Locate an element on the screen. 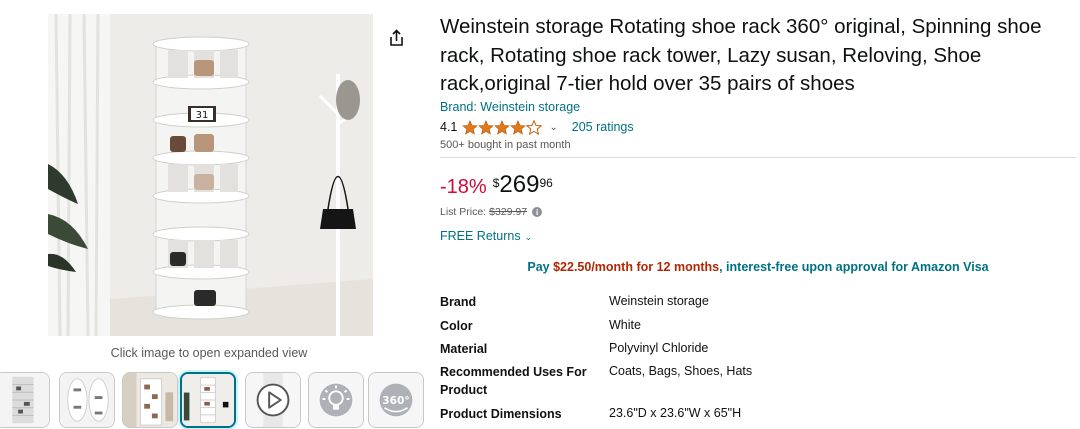  free-returns-link: FREE Returns ⌄ is located at coordinates (486, 236).